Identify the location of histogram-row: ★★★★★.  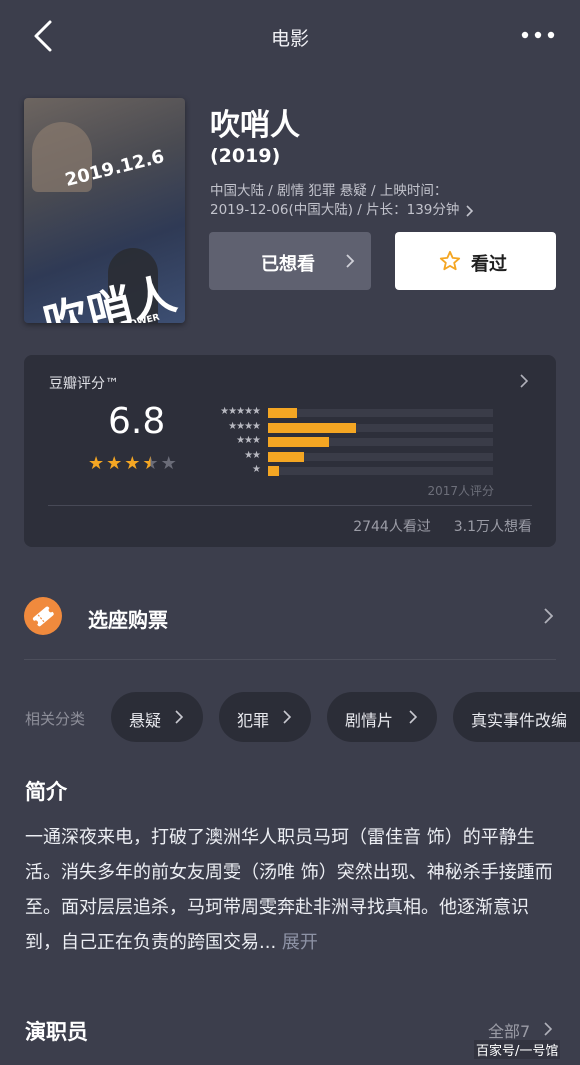
(359, 412).